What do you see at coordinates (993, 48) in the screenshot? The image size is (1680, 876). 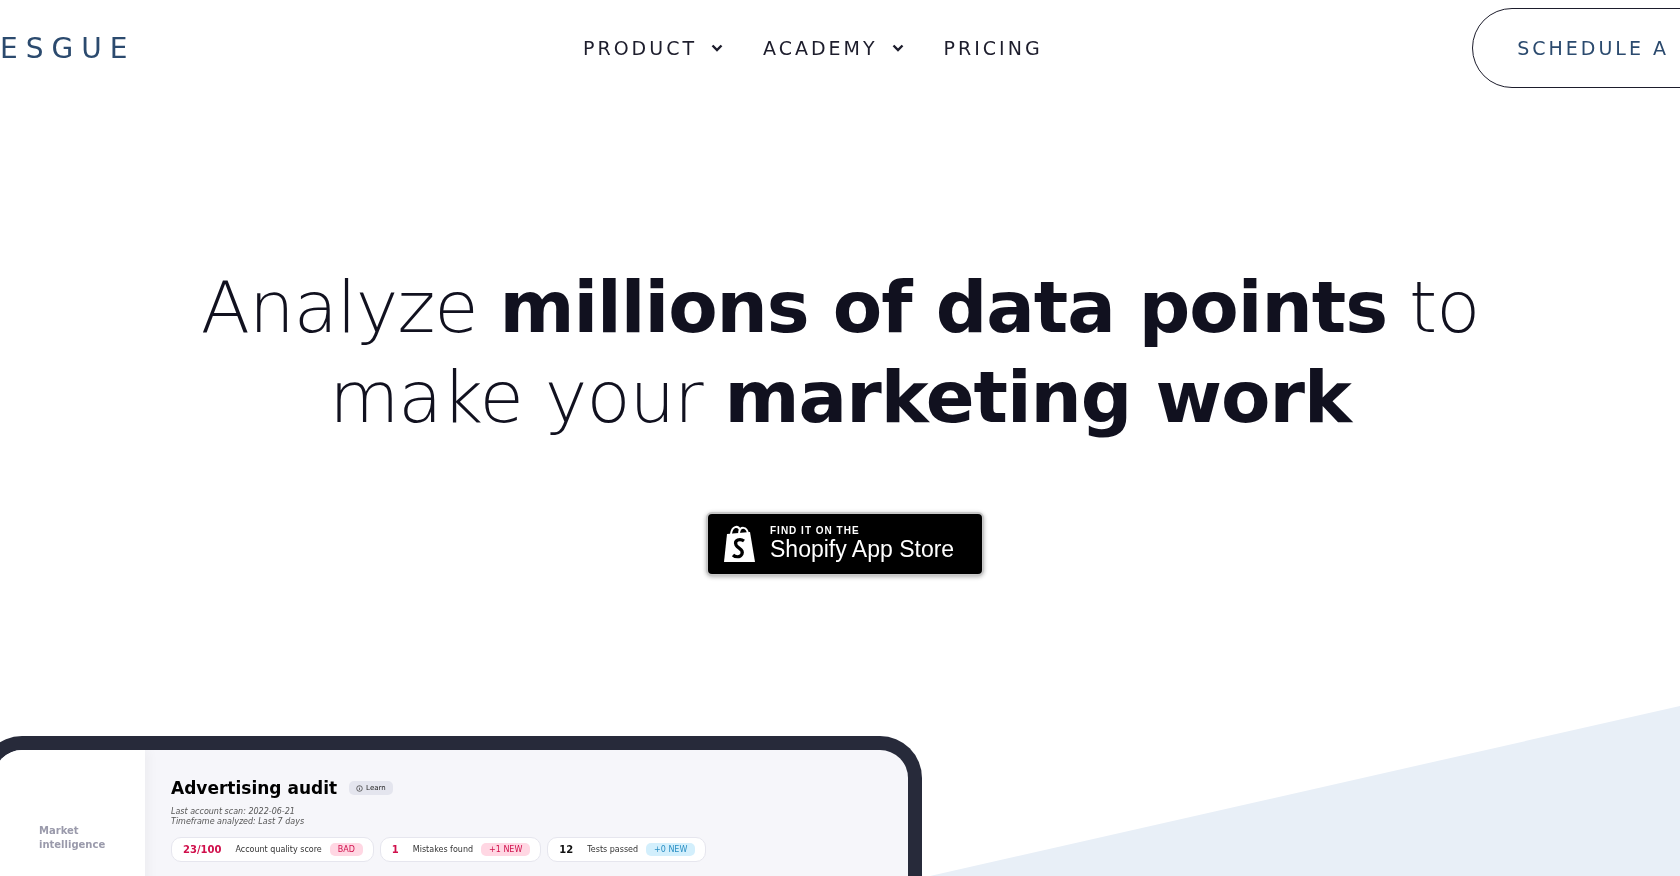 I see `nav-link: PRICING` at bounding box center [993, 48].